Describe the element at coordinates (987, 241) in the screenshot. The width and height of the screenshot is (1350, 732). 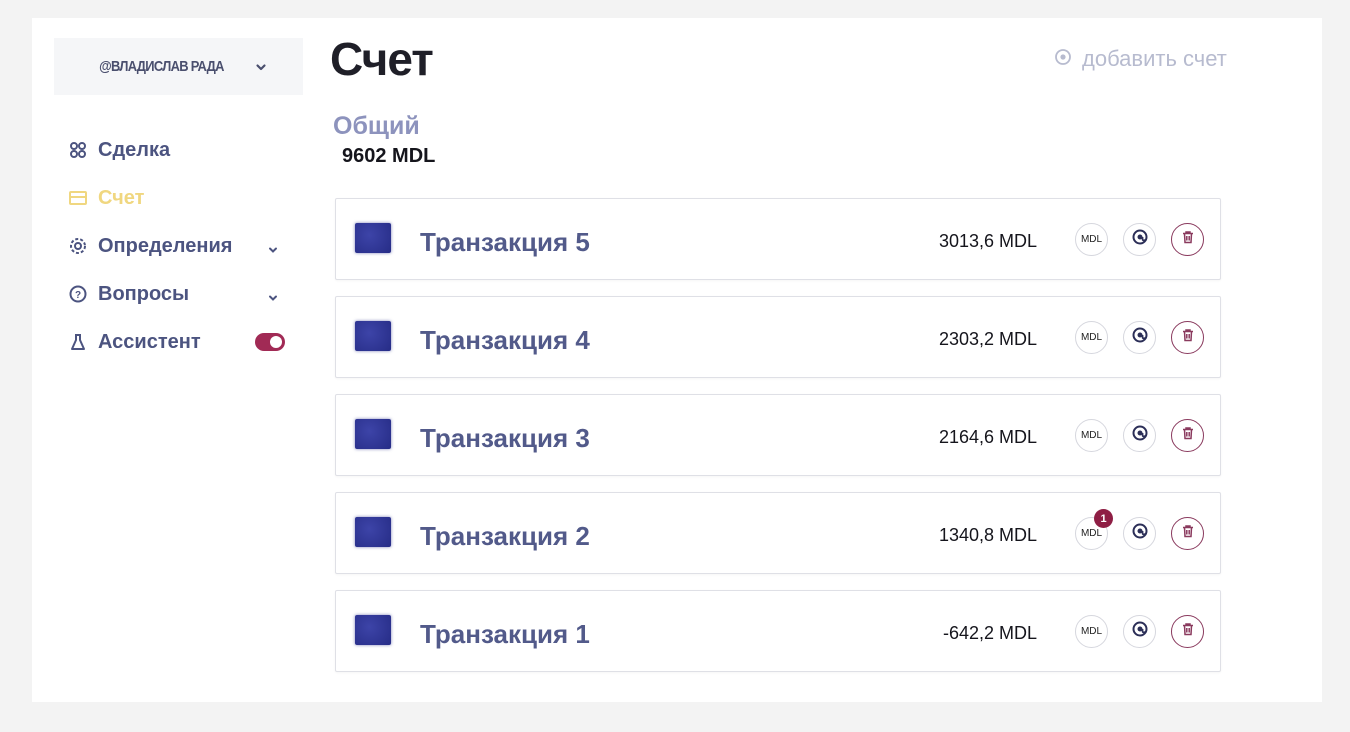
I see `transaction-amount: 3013,6 MDL` at that location.